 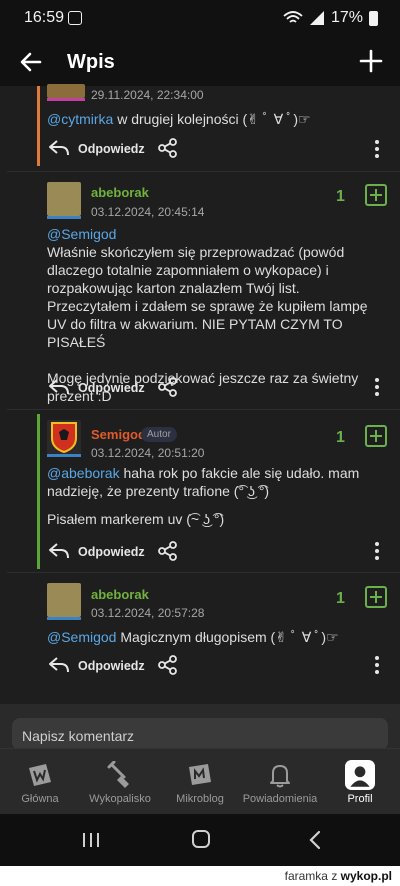 I want to click on comment-date: 03.12.2024, 20:51:20, so click(x=148, y=453).